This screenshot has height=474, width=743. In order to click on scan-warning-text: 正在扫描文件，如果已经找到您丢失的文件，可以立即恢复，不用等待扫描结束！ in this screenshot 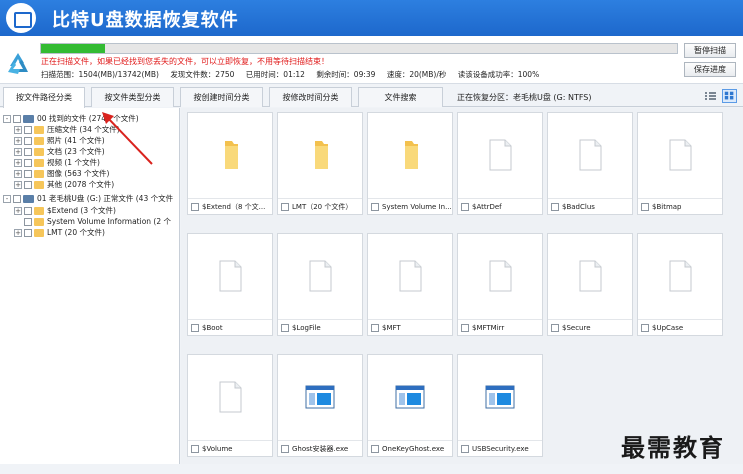, I will do `click(185, 61)`.